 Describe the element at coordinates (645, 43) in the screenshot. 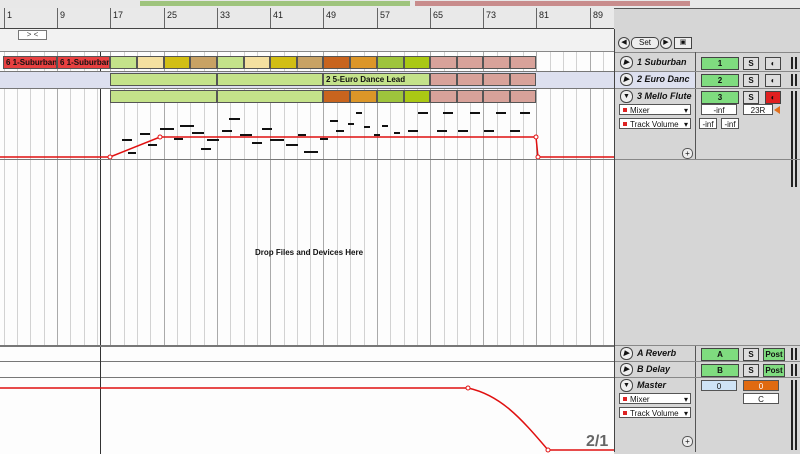

I see `set-locator-button: Set` at that location.